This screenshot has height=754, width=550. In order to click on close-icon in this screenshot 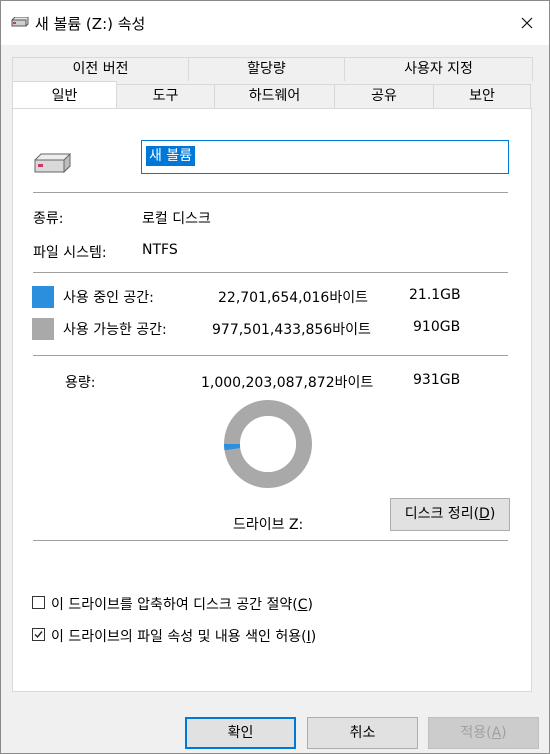, I will do `click(527, 23)`.